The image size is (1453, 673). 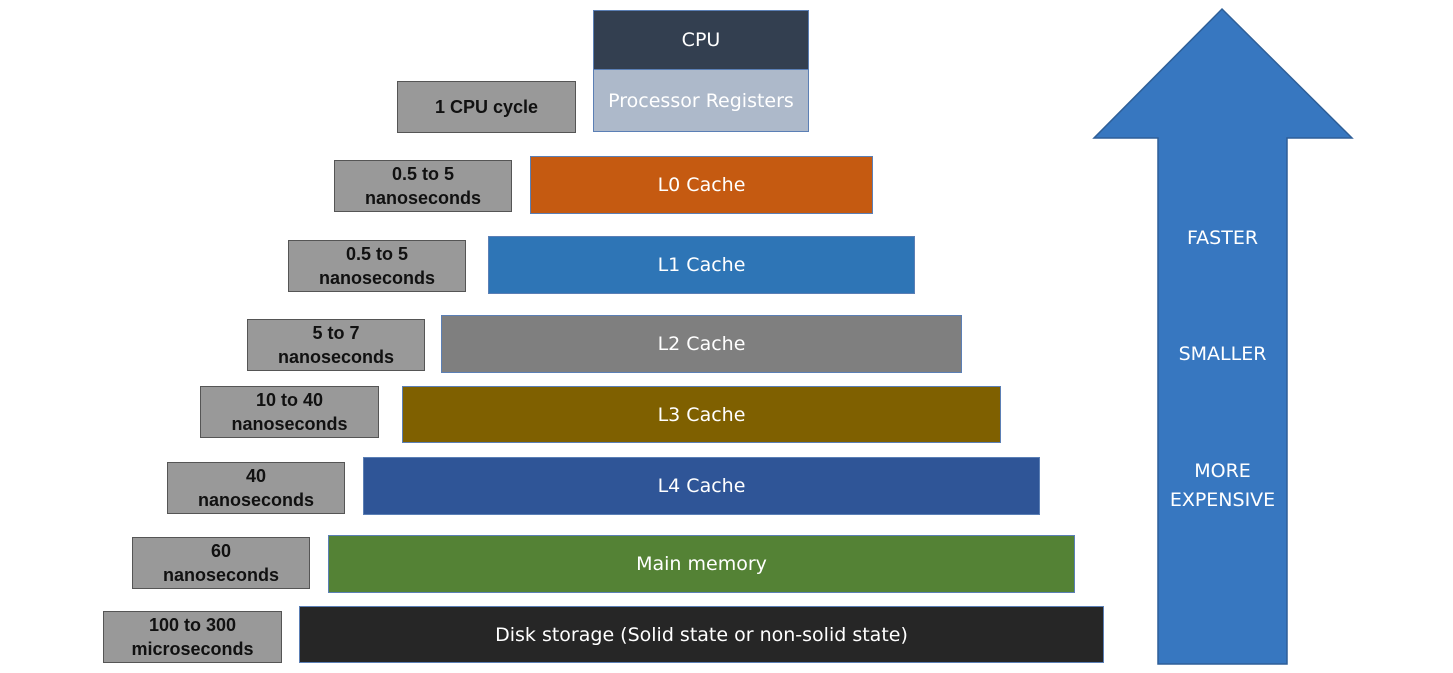 I want to click on arrow-label-more: MORE, so click(x=1222, y=471).